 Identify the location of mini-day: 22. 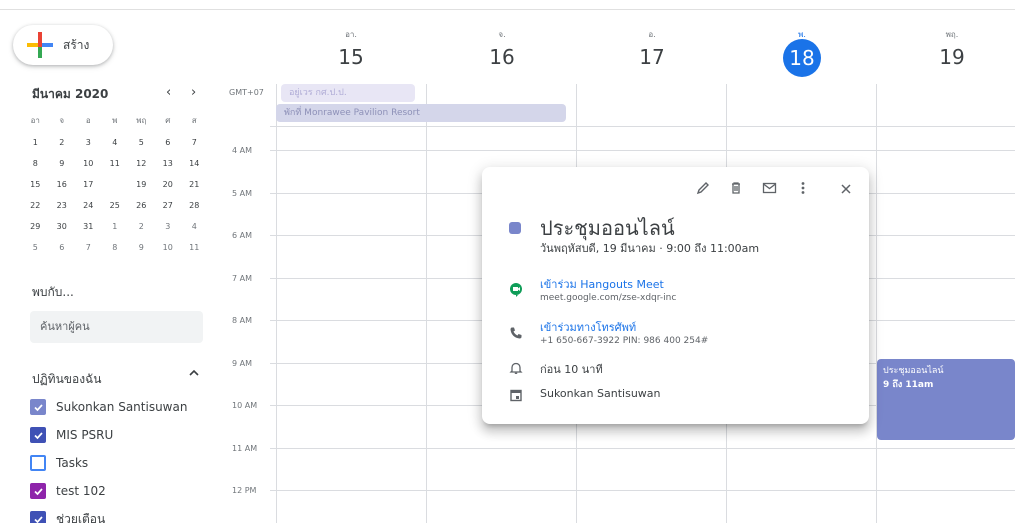
(35, 205).